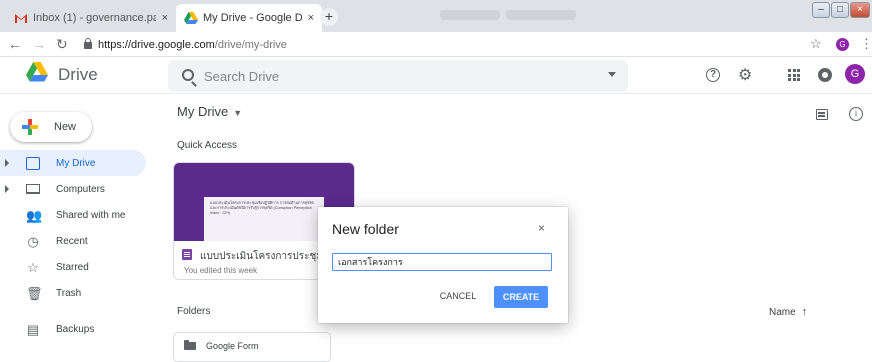  I want to click on search-icon, so click(188, 75).